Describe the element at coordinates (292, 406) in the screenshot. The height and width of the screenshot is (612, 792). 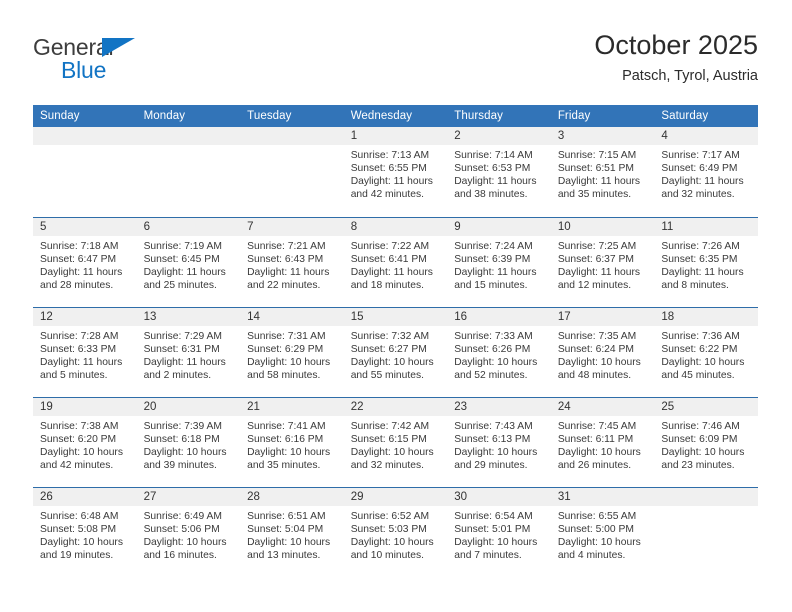
I see `day-number: 21` at that location.